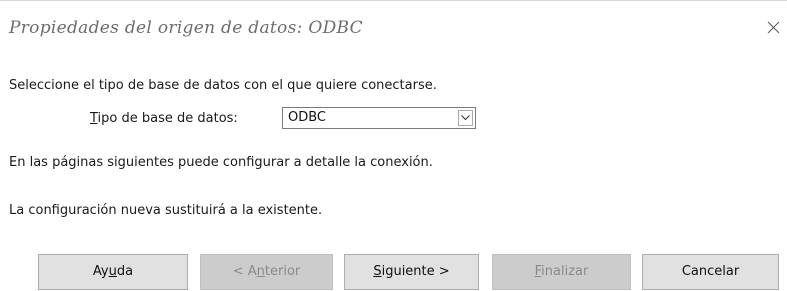  What do you see at coordinates (307, 117) in the screenshot?
I see `database-type-value: ODBC` at bounding box center [307, 117].